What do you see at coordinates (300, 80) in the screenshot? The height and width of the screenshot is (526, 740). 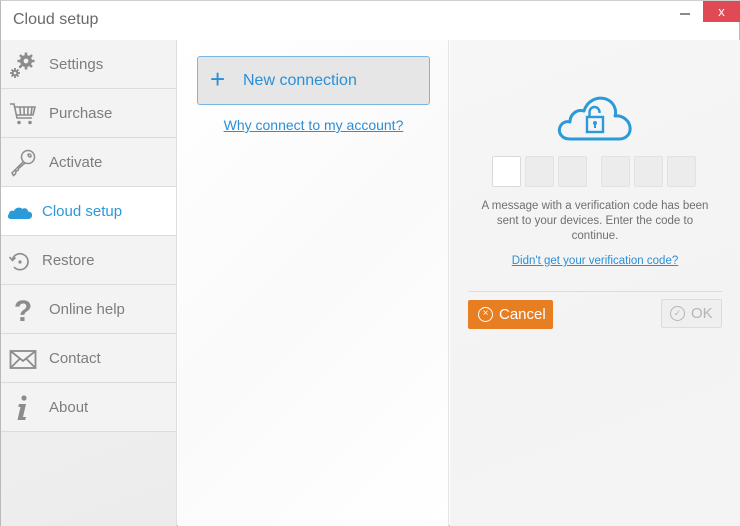 I see `new-connection-label: New connection` at bounding box center [300, 80].